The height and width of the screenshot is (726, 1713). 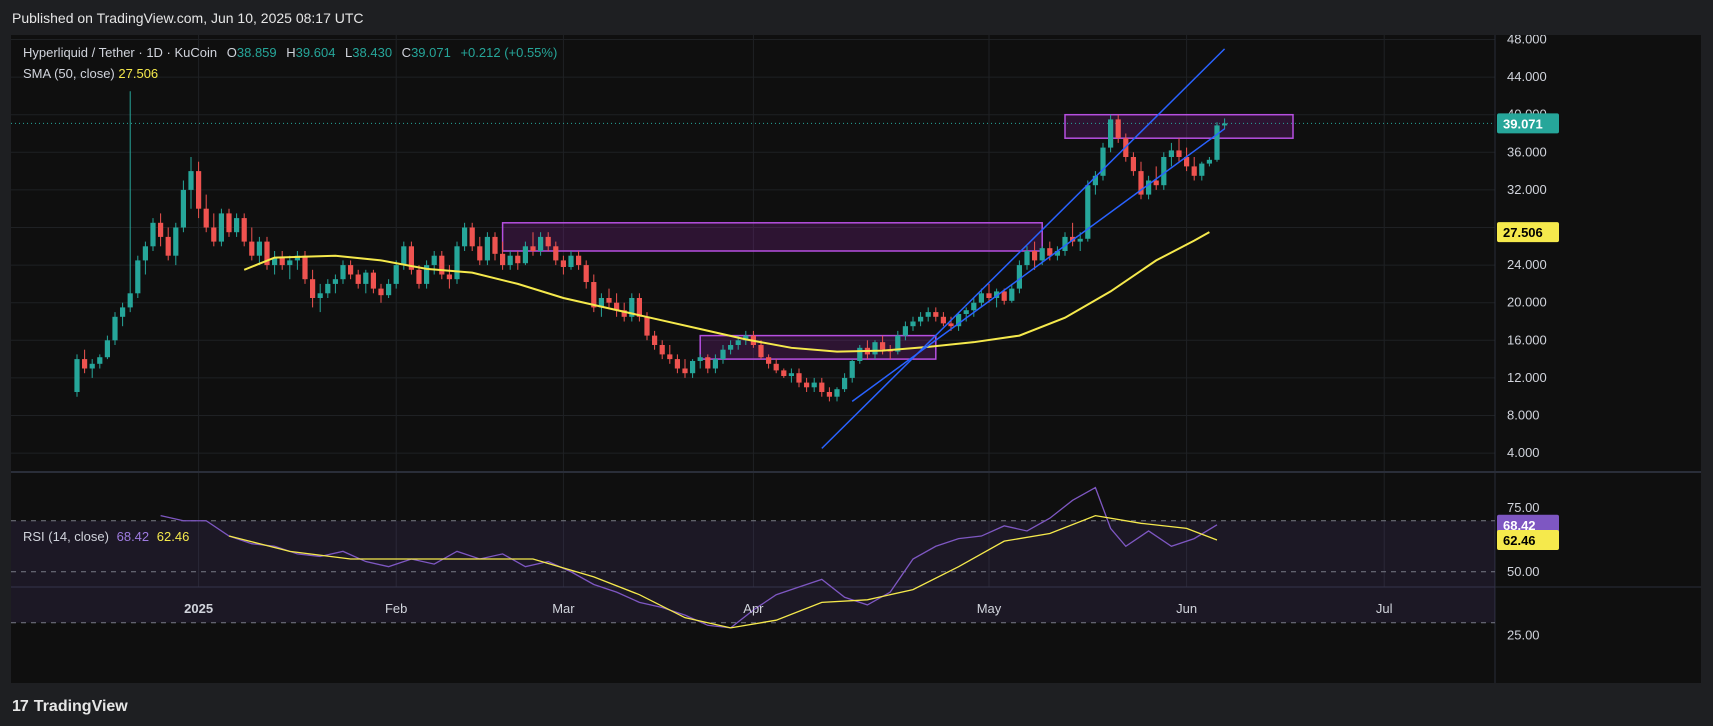 What do you see at coordinates (1527, 377) in the screenshot?
I see `price-axis-tick: 12.000` at bounding box center [1527, 377].